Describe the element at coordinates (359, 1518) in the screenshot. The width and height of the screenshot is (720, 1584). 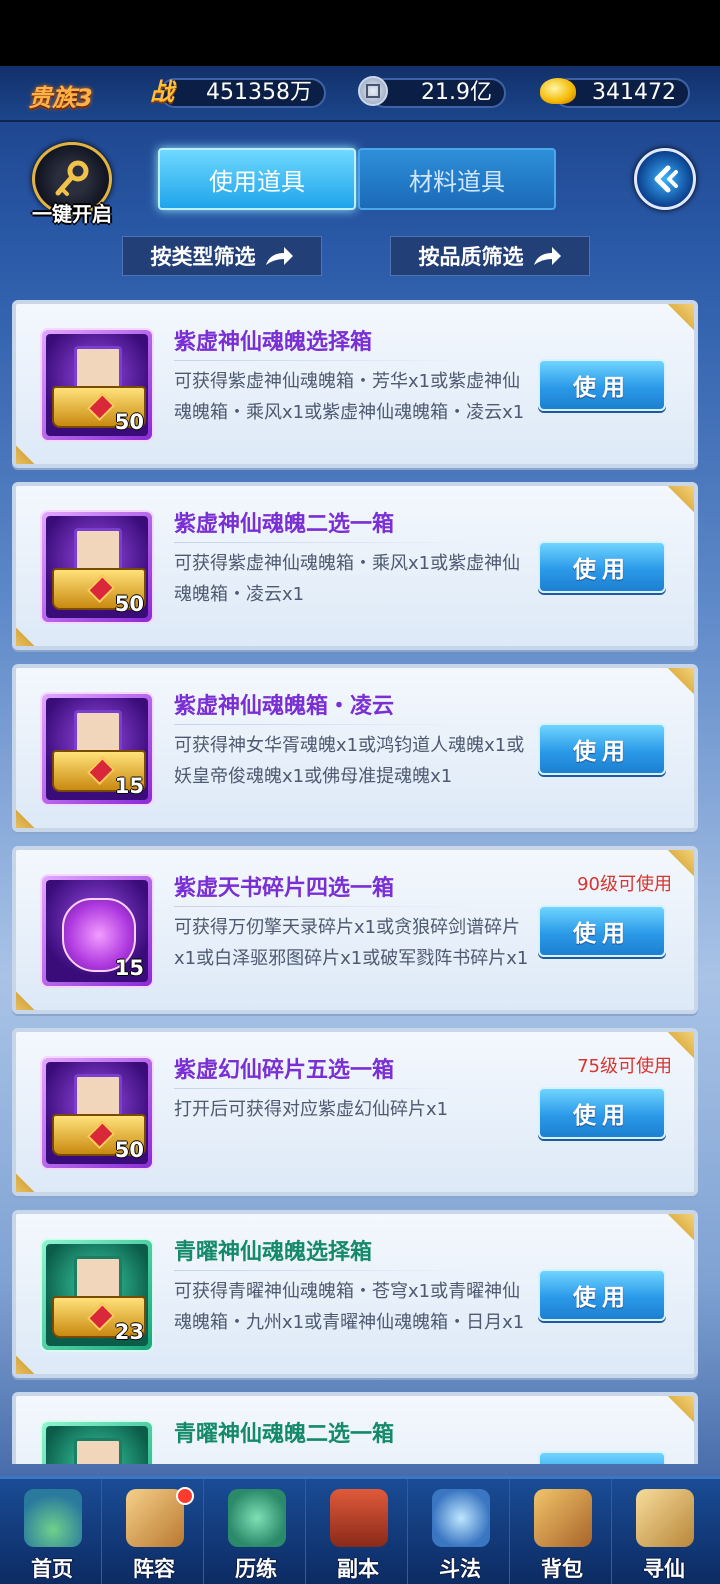
I see `dungeon-icon` at that location.